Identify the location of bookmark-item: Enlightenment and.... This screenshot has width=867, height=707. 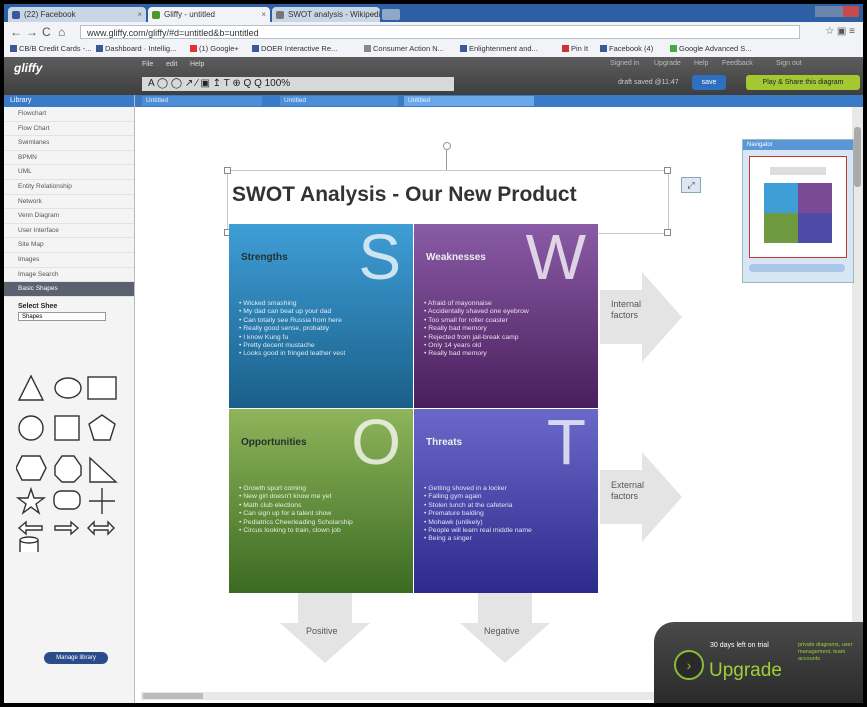
(499, 48).